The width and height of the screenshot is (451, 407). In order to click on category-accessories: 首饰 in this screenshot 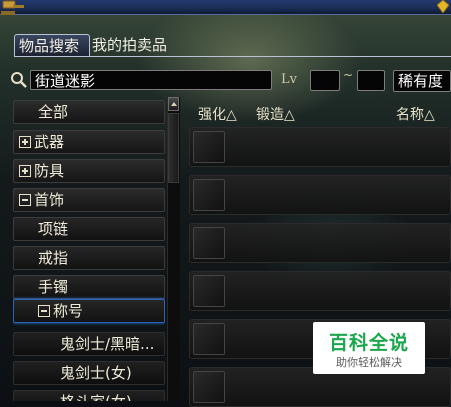, I will do `click(89, 200)`.